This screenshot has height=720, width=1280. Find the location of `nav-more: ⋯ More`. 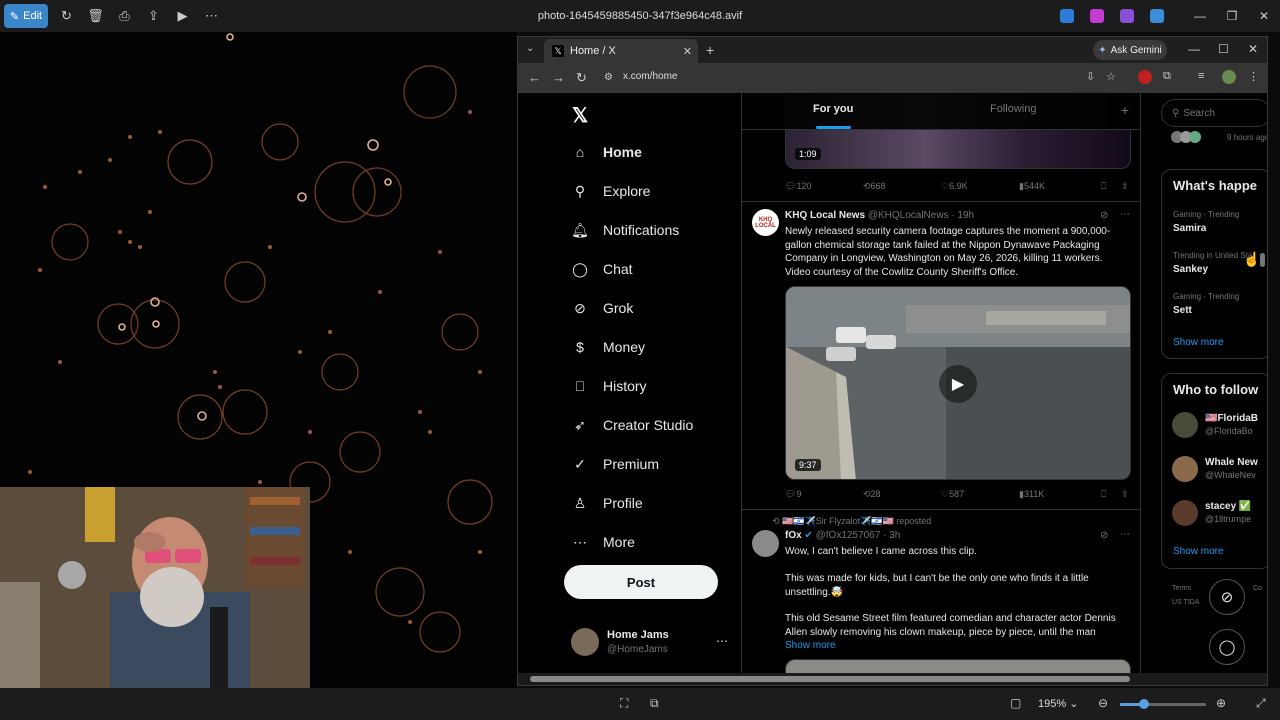

nav-more: ⋯ More is located at coordinates (603, 542).